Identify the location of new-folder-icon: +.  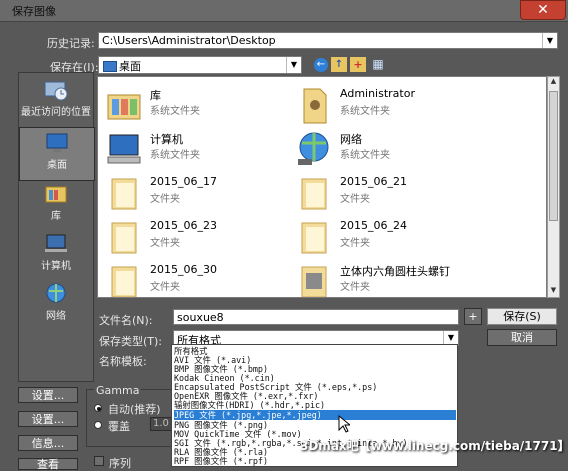
(358, 64).